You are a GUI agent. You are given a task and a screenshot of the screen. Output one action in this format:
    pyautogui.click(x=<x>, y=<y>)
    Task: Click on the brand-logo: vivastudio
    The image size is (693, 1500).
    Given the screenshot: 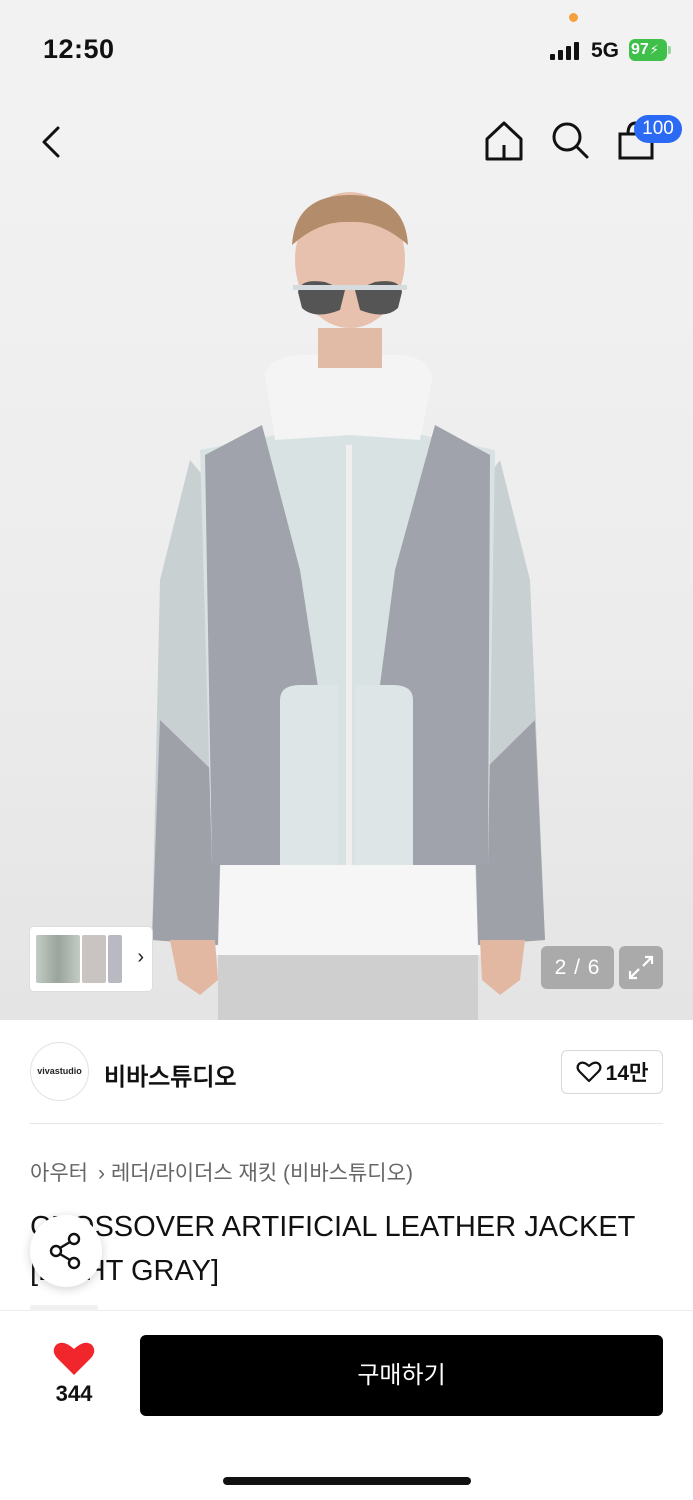 What is the action you would take?
    pyautogui.click(x=59, y=1071)
    